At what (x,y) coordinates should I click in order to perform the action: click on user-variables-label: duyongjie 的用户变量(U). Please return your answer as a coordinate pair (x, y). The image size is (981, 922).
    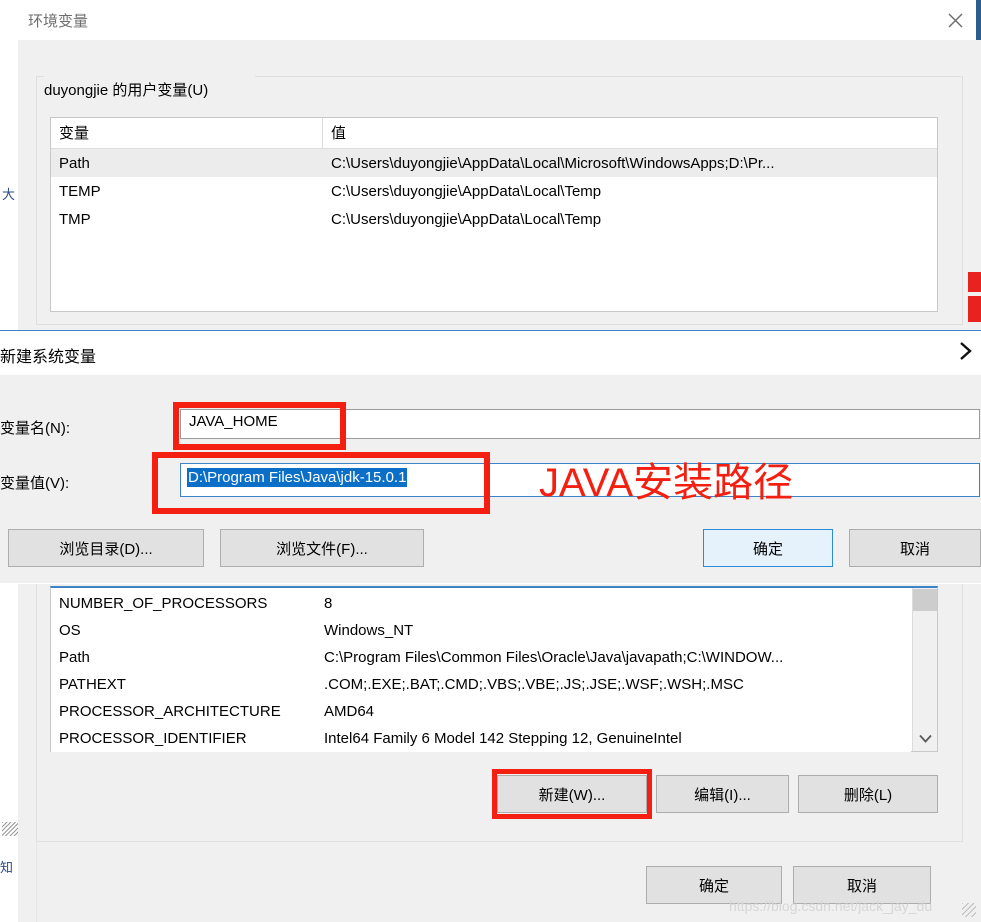
    Looking at the image, I should click on (174, 90).